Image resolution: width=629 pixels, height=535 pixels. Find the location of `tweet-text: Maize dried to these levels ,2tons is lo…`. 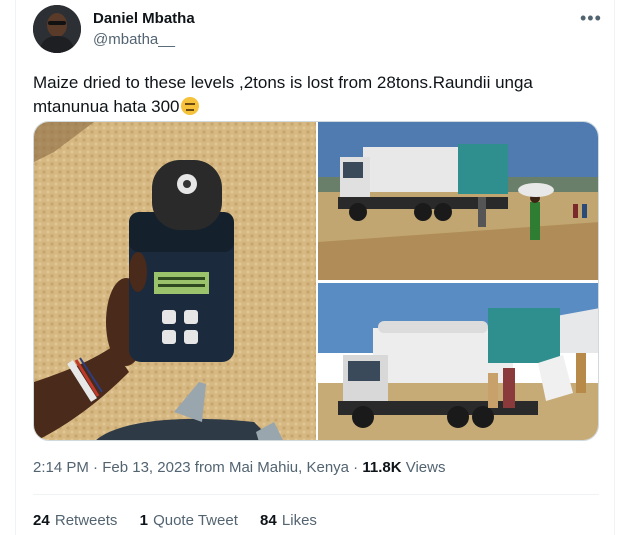

tweet-text: Maize dried to these levels ,2tons is lo… is located at coordinates (283, 94).